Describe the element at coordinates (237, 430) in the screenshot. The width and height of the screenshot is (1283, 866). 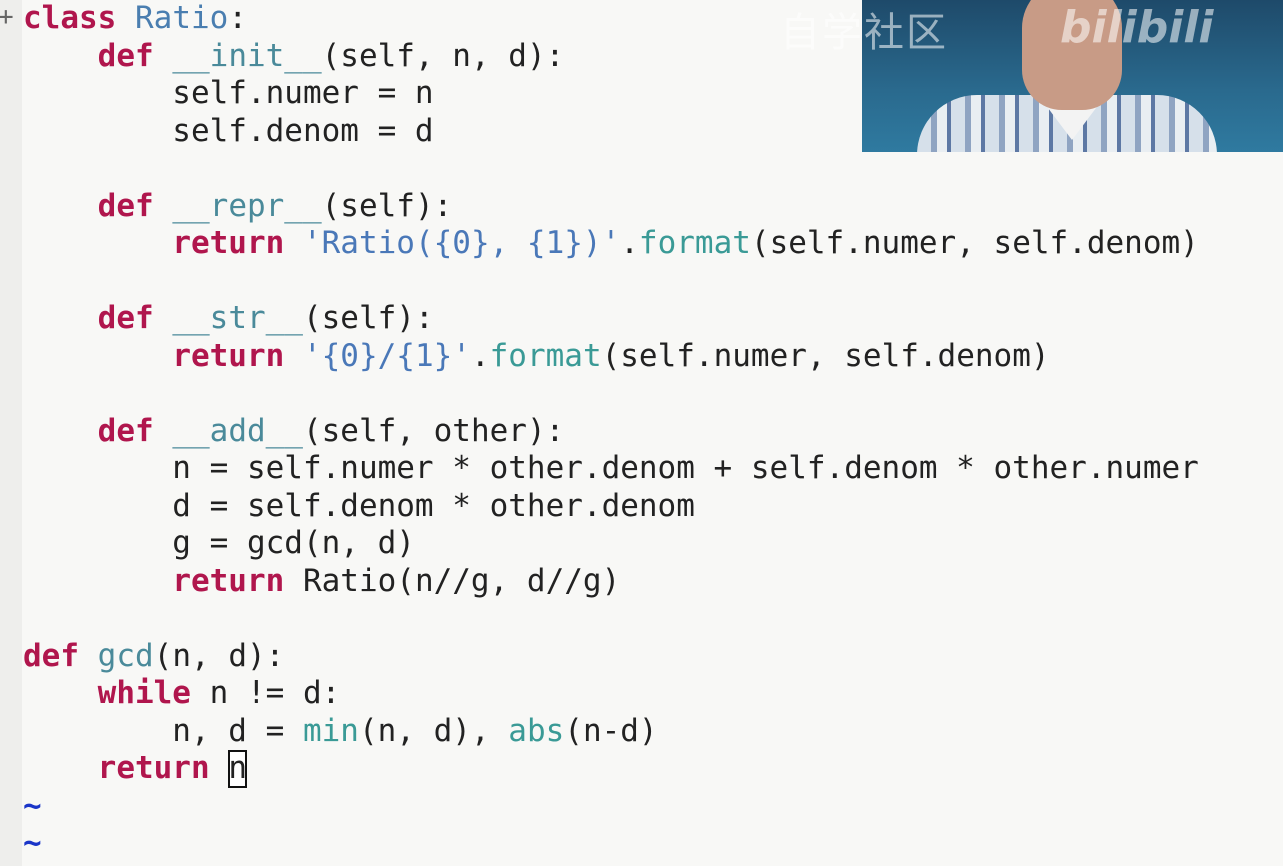
I see `code-token: __add__` at that location.